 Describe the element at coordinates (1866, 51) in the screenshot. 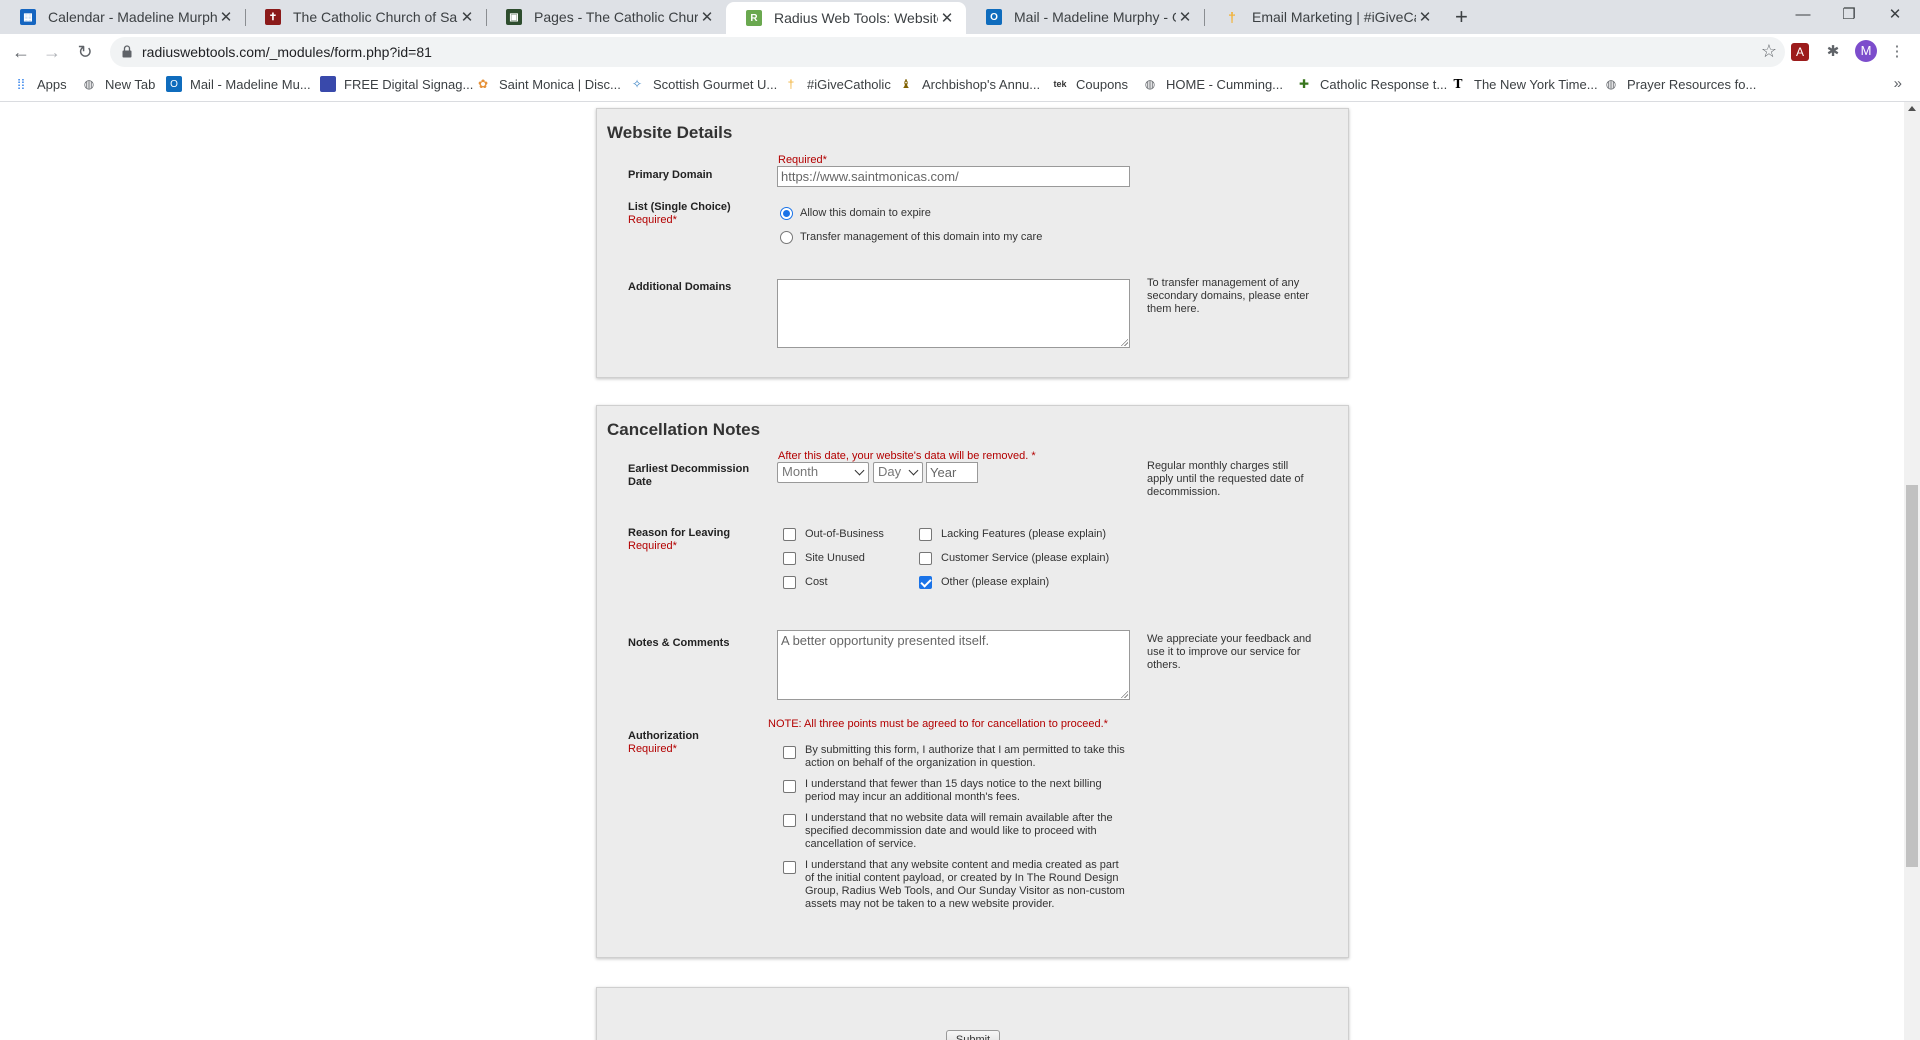

I see `profile-avatar: M` at that location.